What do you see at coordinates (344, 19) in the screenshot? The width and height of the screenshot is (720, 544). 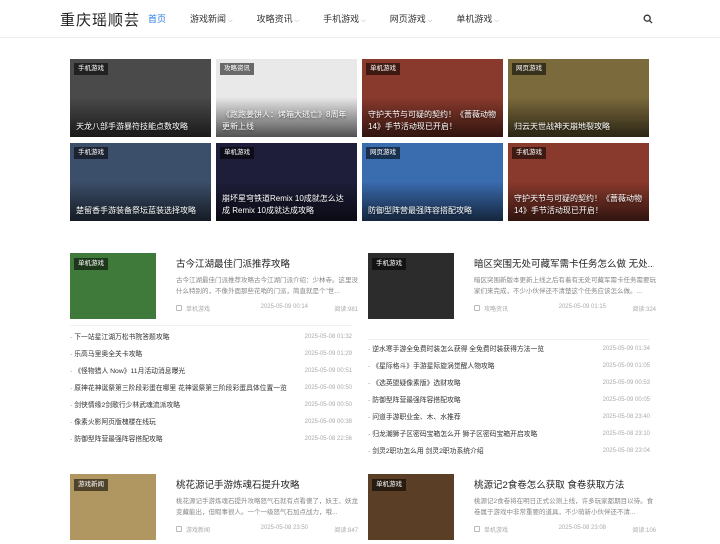 I see `nav-item: 手机游戏 ⌵` at bounding box center [344, 19].